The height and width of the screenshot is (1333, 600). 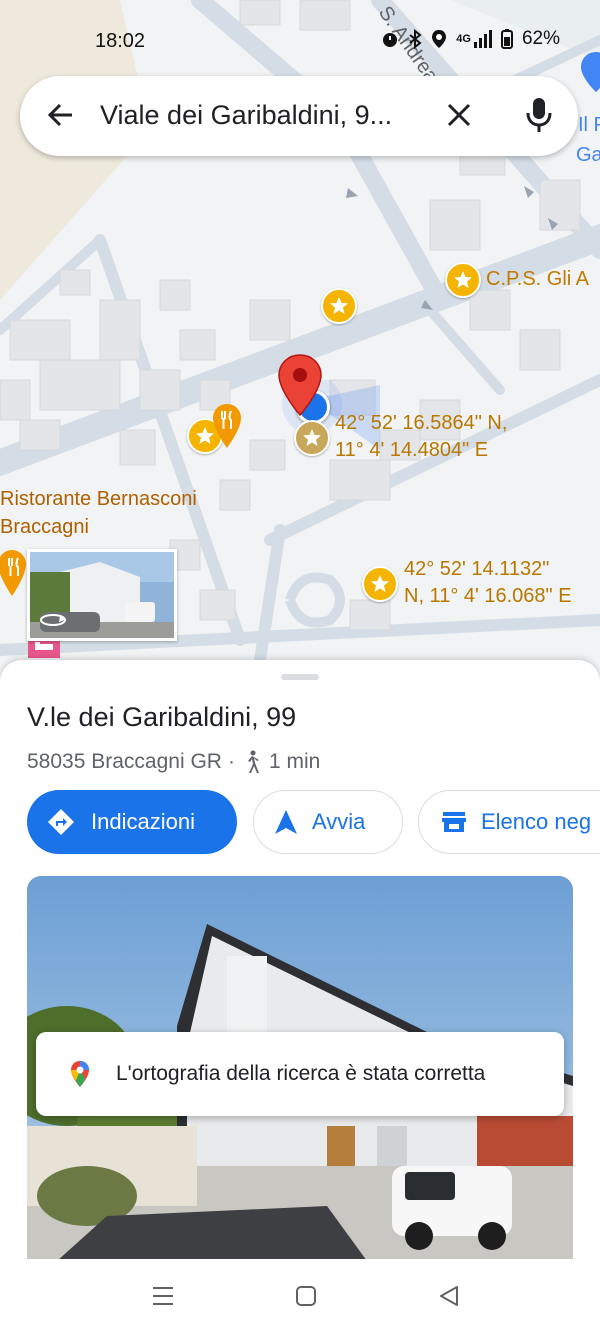 What do you see at coordinates (102, 595) in the screenshot?
I see `street-view-thumbnail` at bounding box center [102, 595].